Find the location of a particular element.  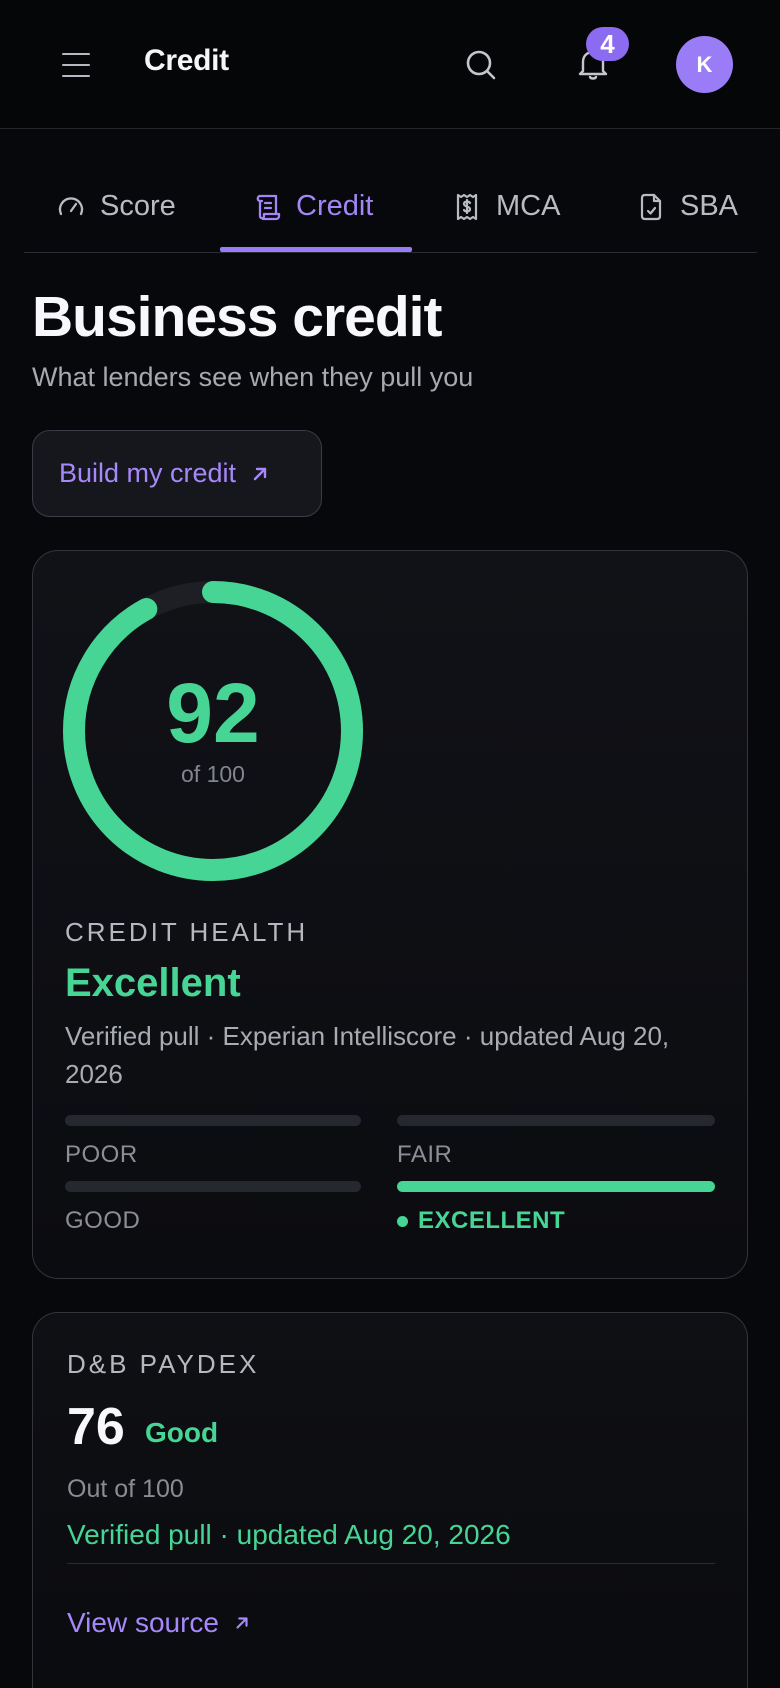

paydex-meta: Verified pull · updated Aug 20, 2026 is located at coordinates (289, 1534).